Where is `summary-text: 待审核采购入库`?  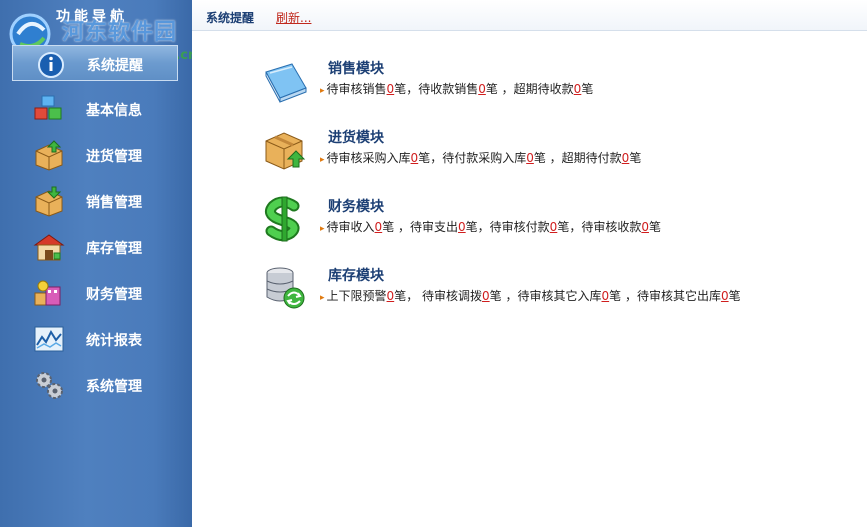
summary-text: 待审核采购入库 is located at coordinates (368, 158).